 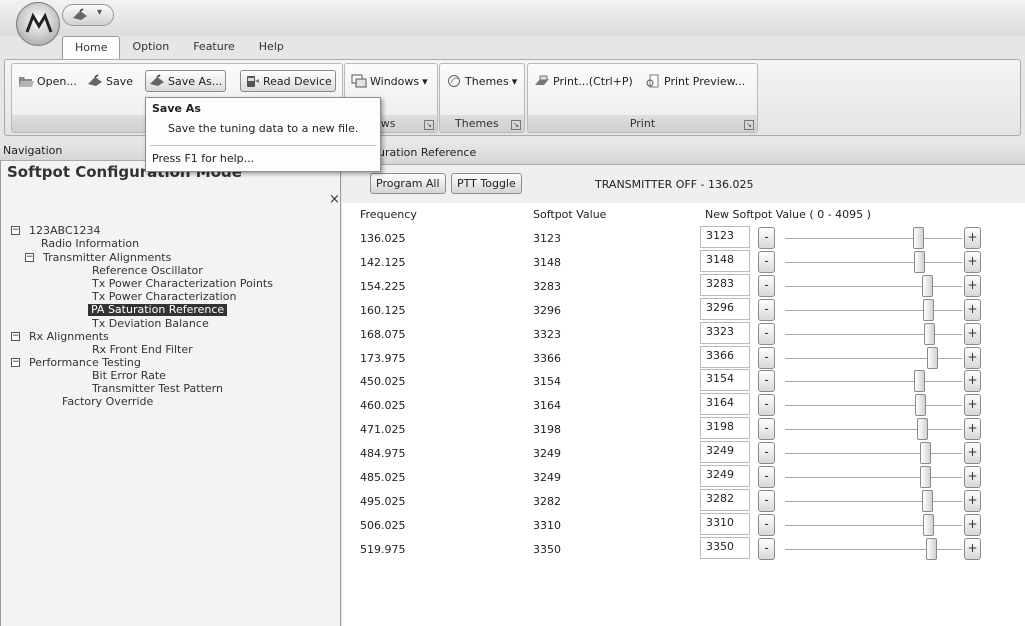 I want to click on new-softpot-input: 3164, so click(x=725, y=404).